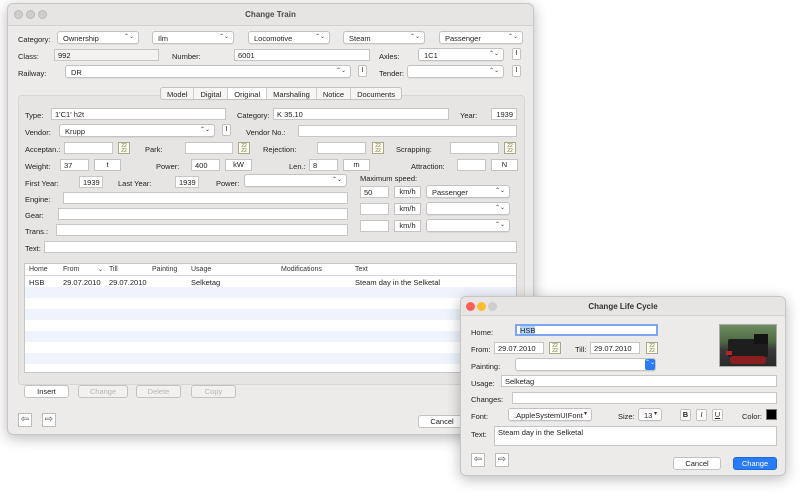 The width and height of the screenshot is (800, 500). I want to click on orig-category-field: K 35.10, so click(361, 114).